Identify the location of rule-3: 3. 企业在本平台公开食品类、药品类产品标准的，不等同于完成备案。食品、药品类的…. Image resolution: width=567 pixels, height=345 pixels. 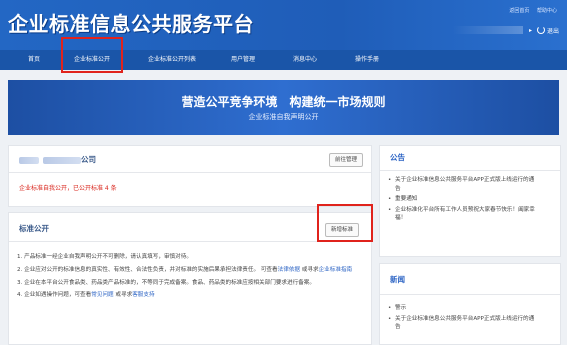
(197, 283).